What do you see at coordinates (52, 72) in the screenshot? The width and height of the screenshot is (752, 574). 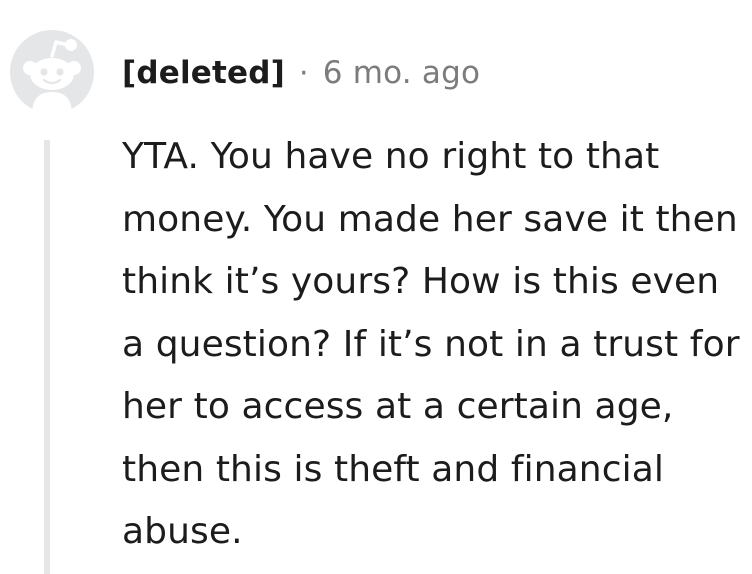 I see `reddit-snoo-avatar-icon` at bounding box center [52, 72].